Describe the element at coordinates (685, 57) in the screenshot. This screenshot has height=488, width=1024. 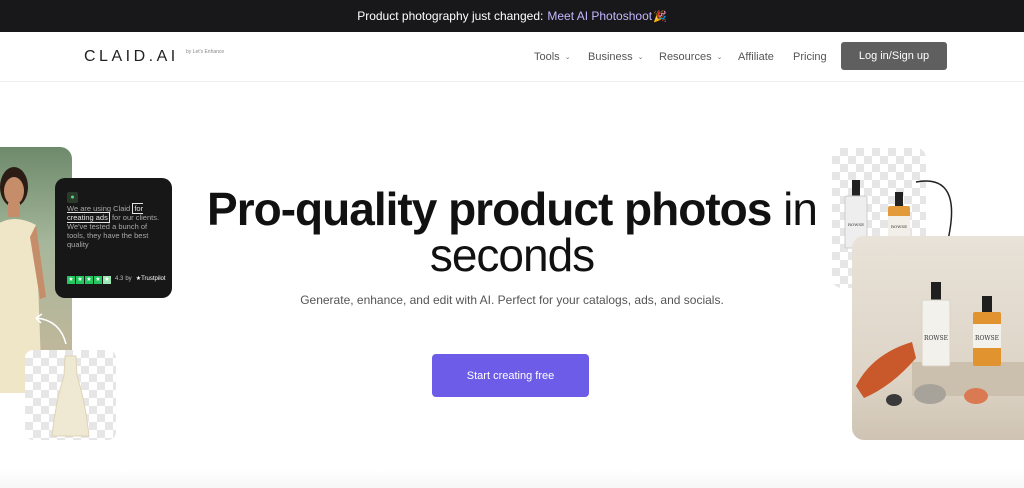
I see `nav-resources-label: Resources` at that location.